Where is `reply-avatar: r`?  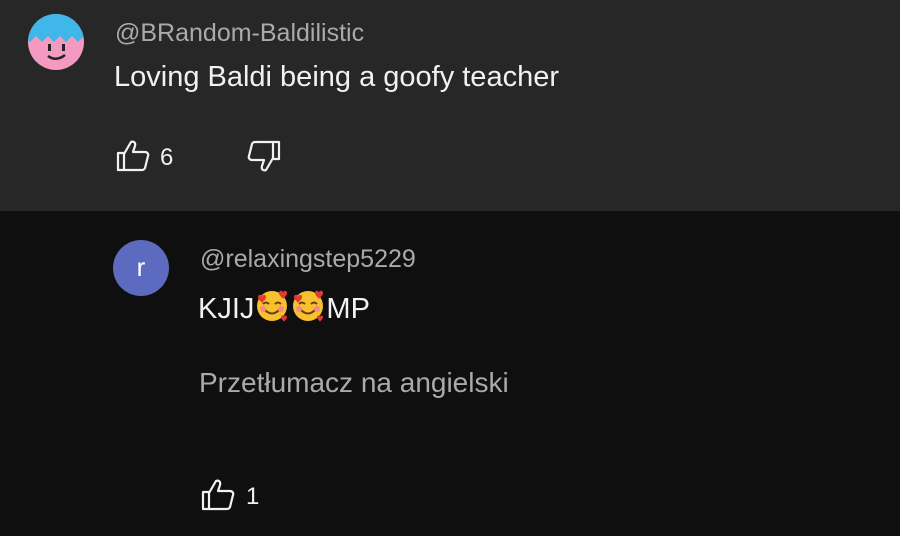
reply-avatar: r is located at coordinates (141, 268).